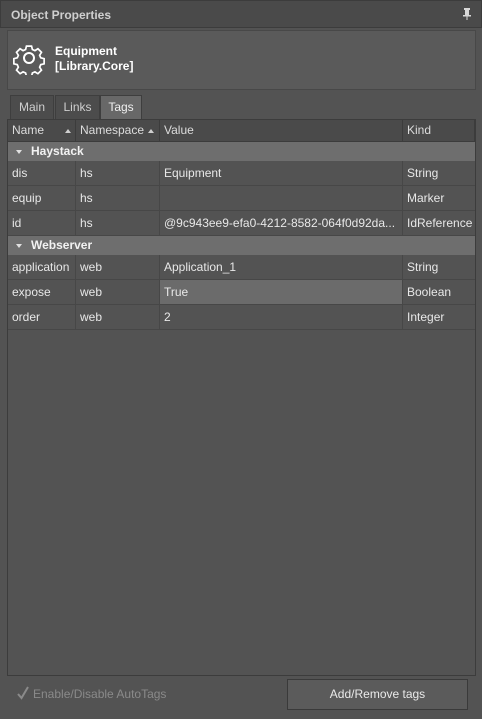  I want to click on table-row: expose web True Boolean, so click(241, 292).